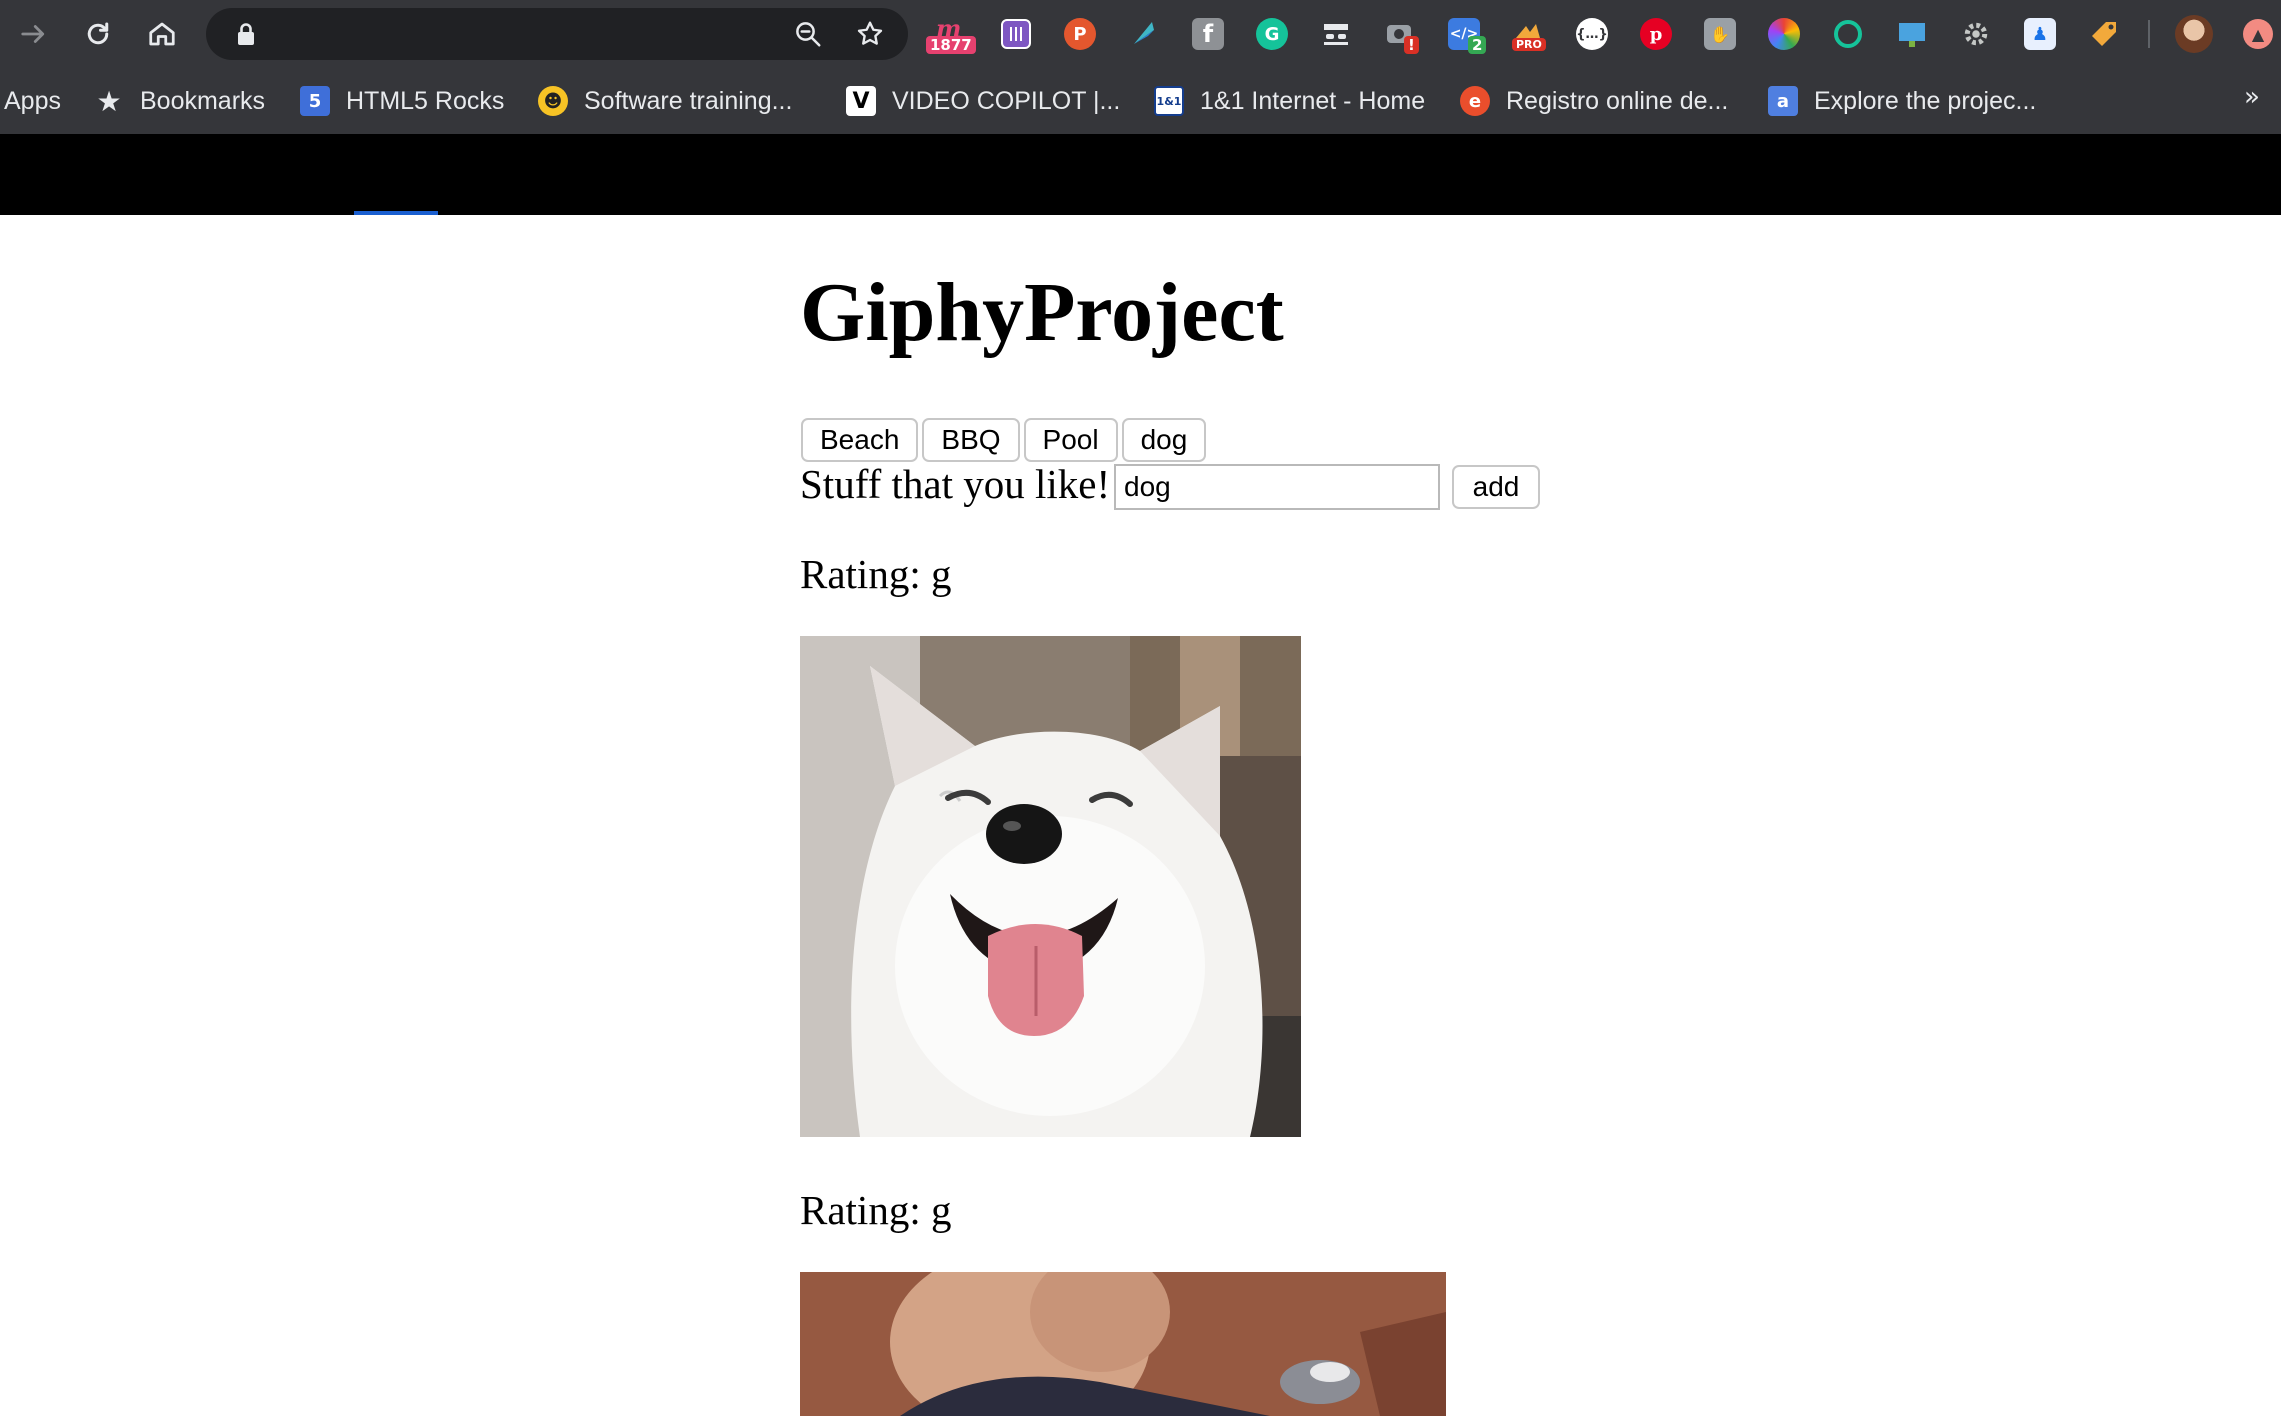  Describe the element at coordinates (951, 34) in the screenshot. I see `ext-1877-icon: m 1877` at that location.